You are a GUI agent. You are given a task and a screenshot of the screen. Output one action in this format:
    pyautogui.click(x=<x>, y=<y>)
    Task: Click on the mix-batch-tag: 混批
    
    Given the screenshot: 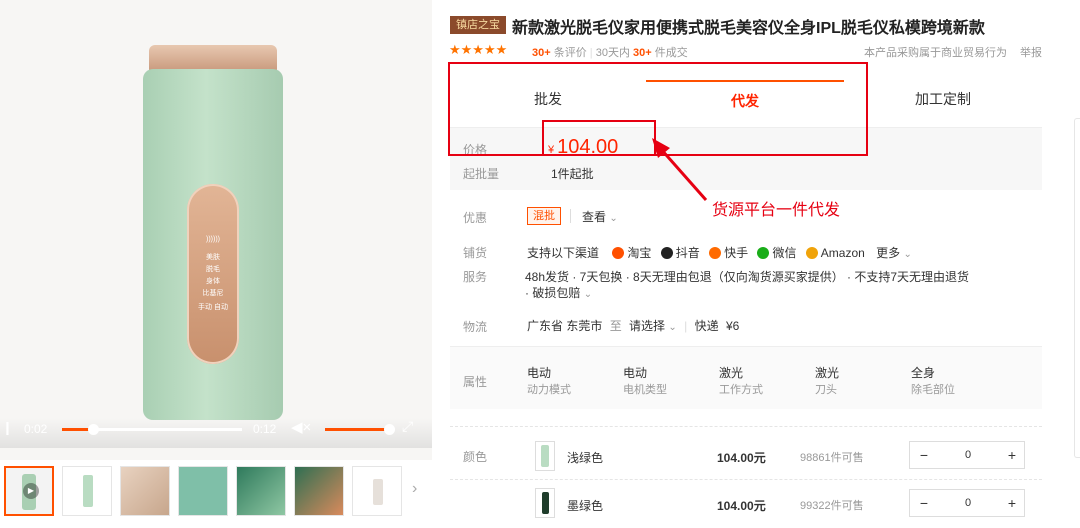 What is the action you would take?
    pyautogui.click(x=544, y=216)
    